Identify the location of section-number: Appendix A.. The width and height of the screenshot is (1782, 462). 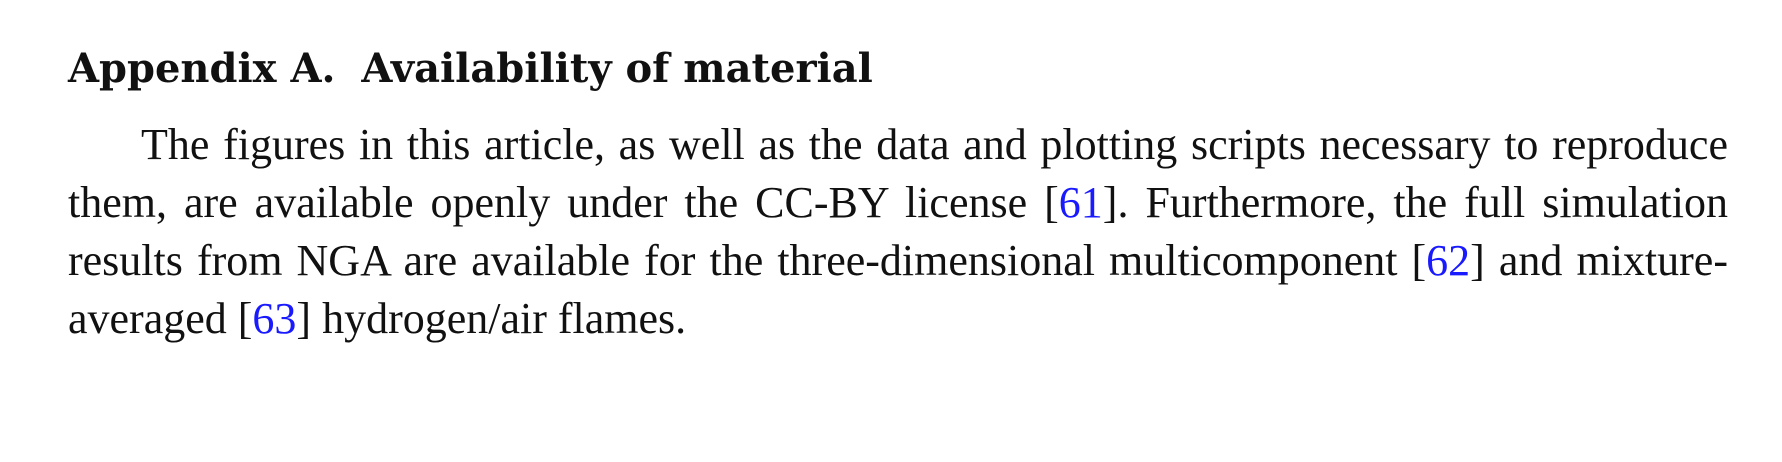
(202, 68).